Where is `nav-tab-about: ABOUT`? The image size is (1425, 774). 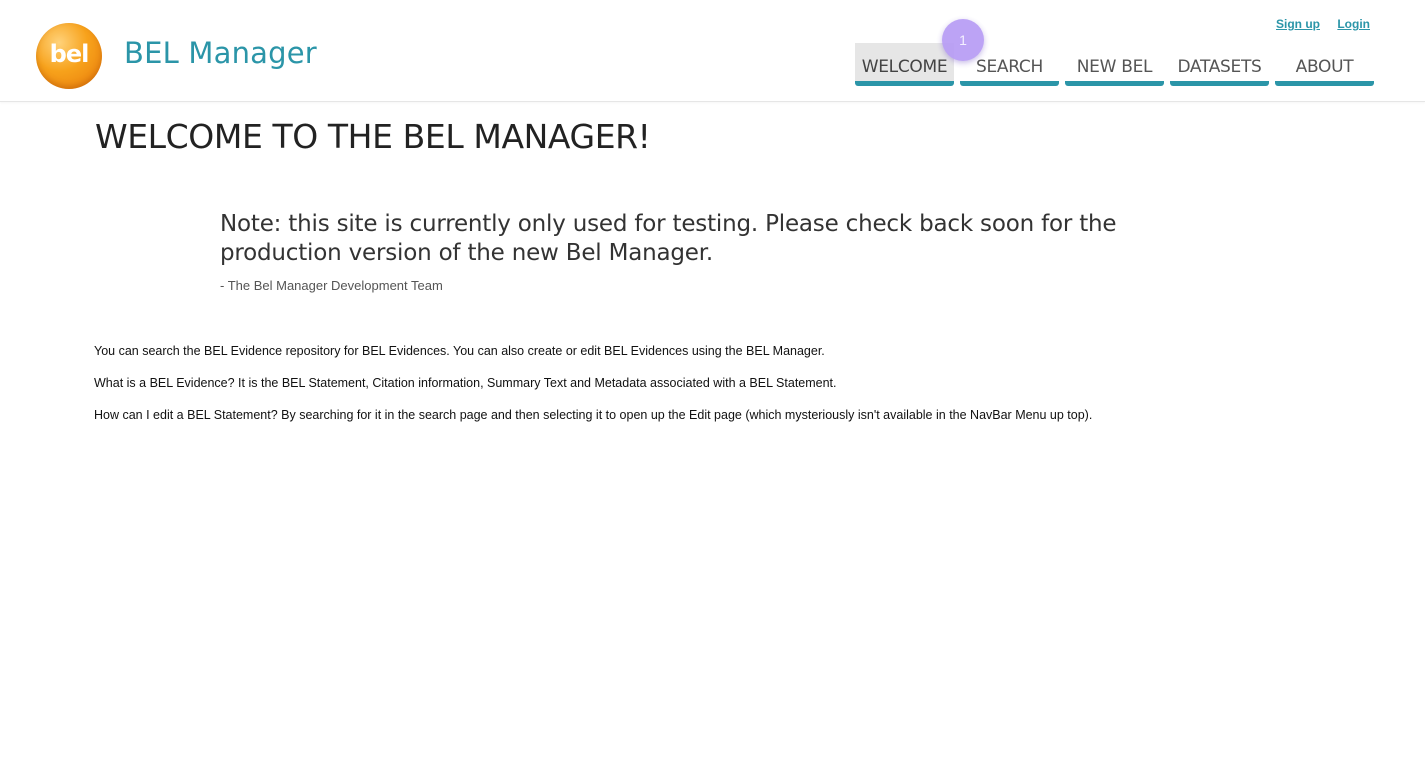
nav-tab-about: ABOUT is located at coordinates (1324, 64).